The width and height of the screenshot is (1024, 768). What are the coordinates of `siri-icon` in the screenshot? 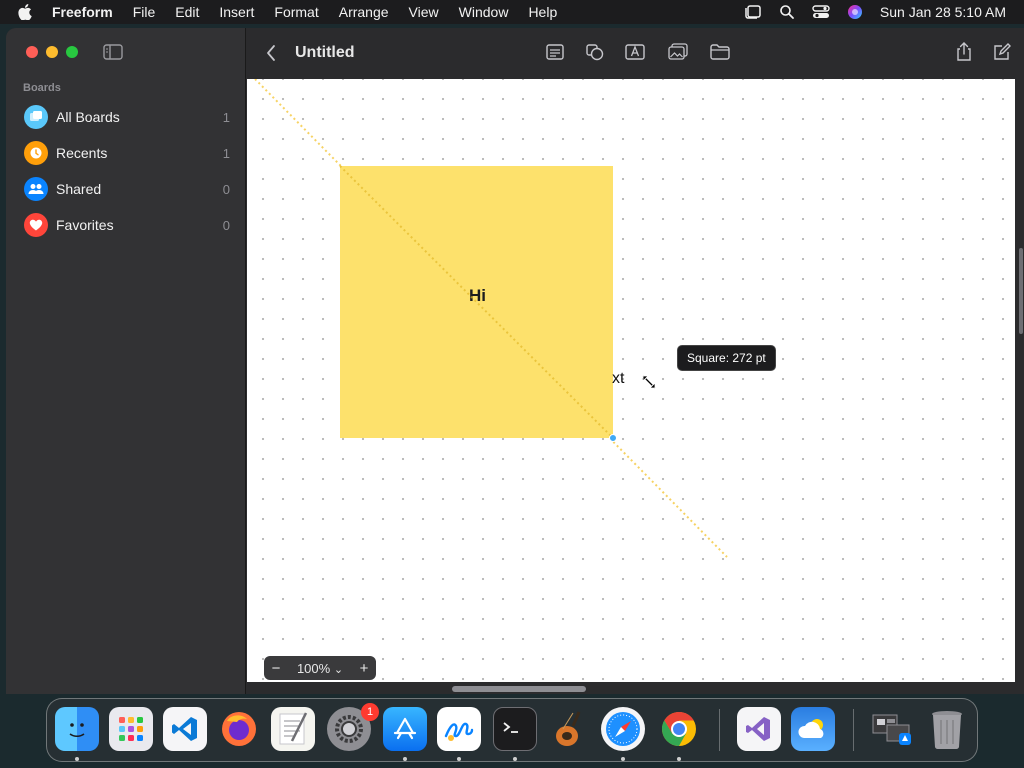 It's located at (855, 12).